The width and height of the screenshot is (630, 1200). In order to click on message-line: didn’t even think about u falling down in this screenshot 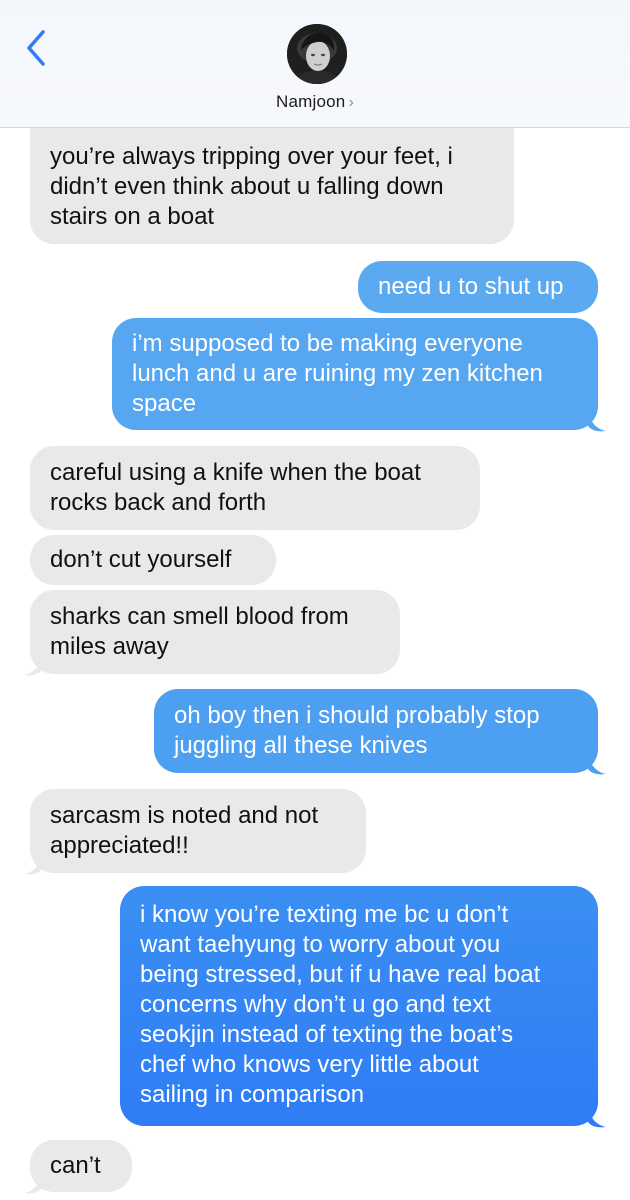, I will do `click(247, 186)`.